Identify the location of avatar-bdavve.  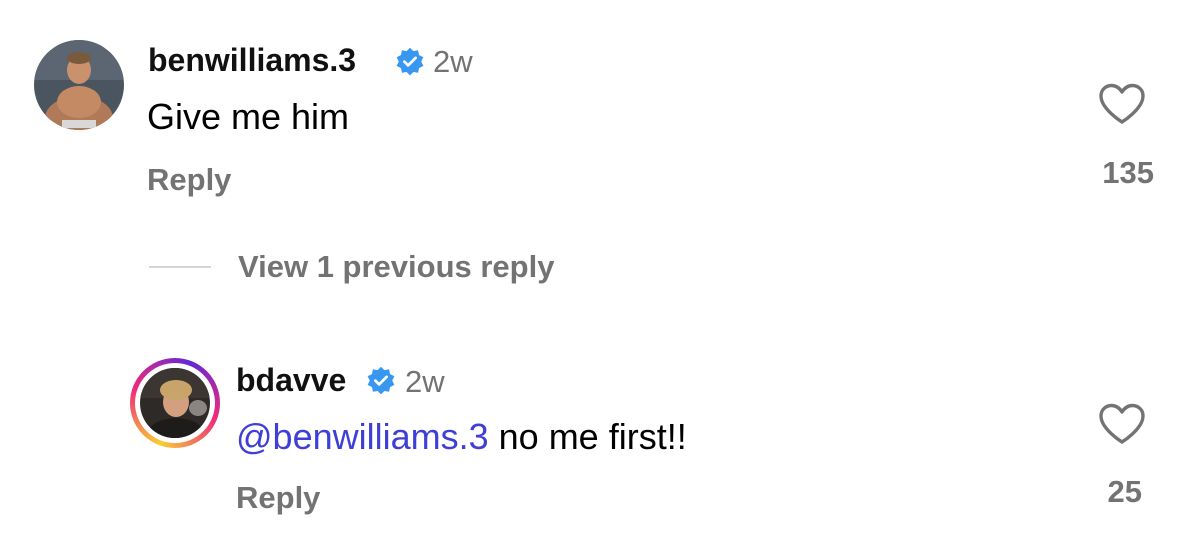
(175, 403).